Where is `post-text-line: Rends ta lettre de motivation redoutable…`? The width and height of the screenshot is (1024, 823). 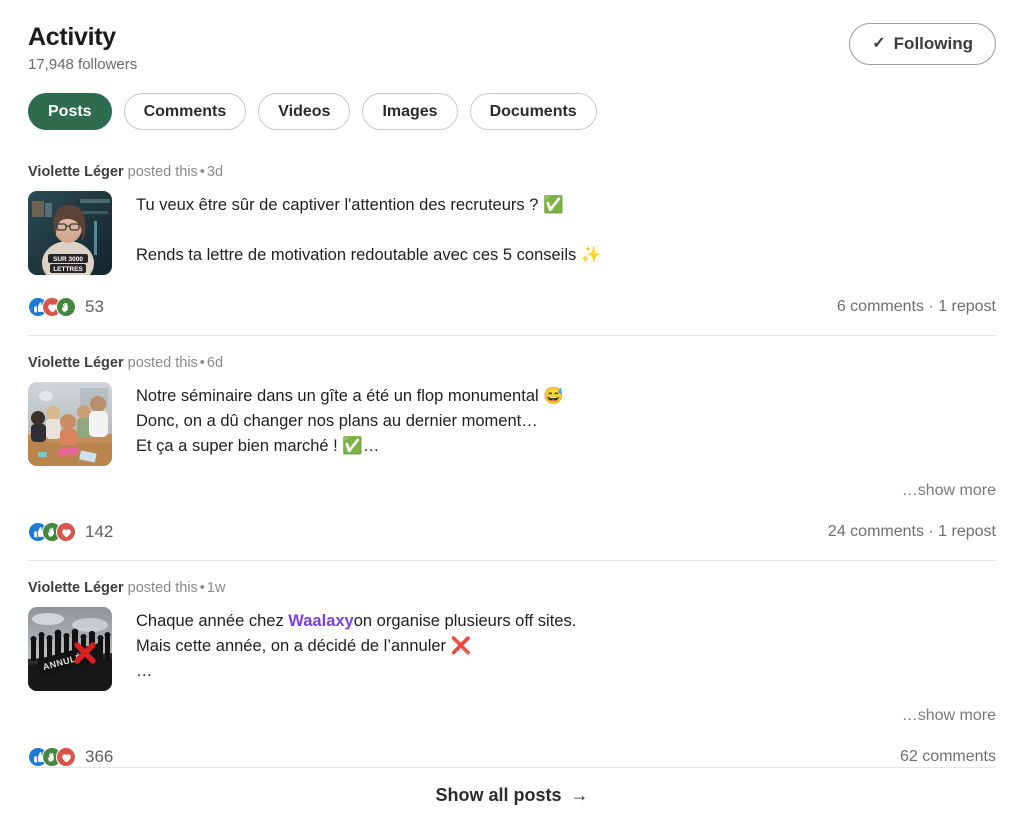 post-text-line: Rends ta lettre de motivation redoutable… is located at coordinates (369, 255).